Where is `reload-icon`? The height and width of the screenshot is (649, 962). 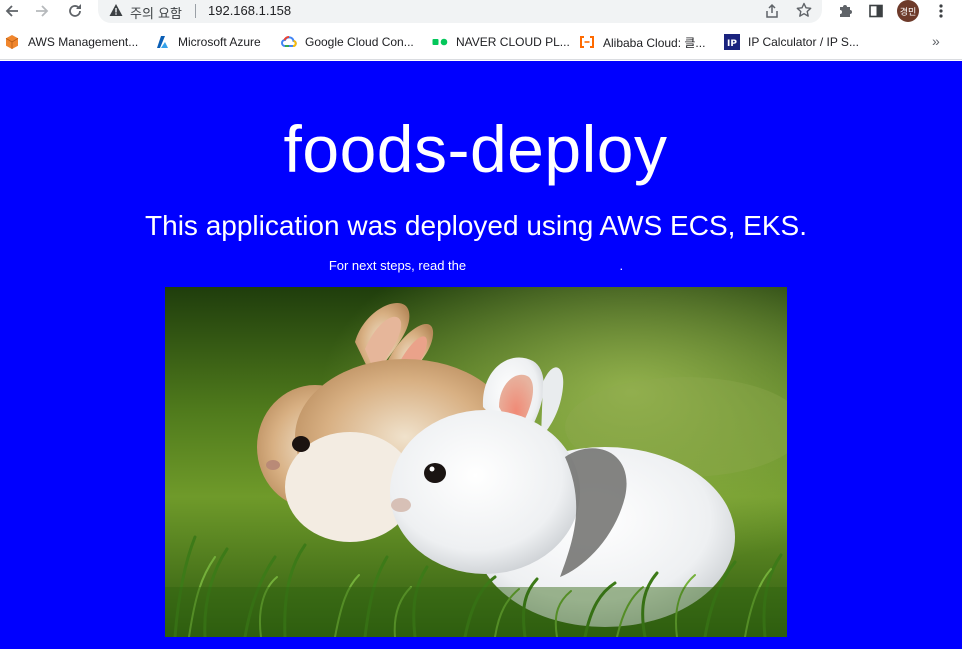 reload-icon is located at coordinates (75, 10).